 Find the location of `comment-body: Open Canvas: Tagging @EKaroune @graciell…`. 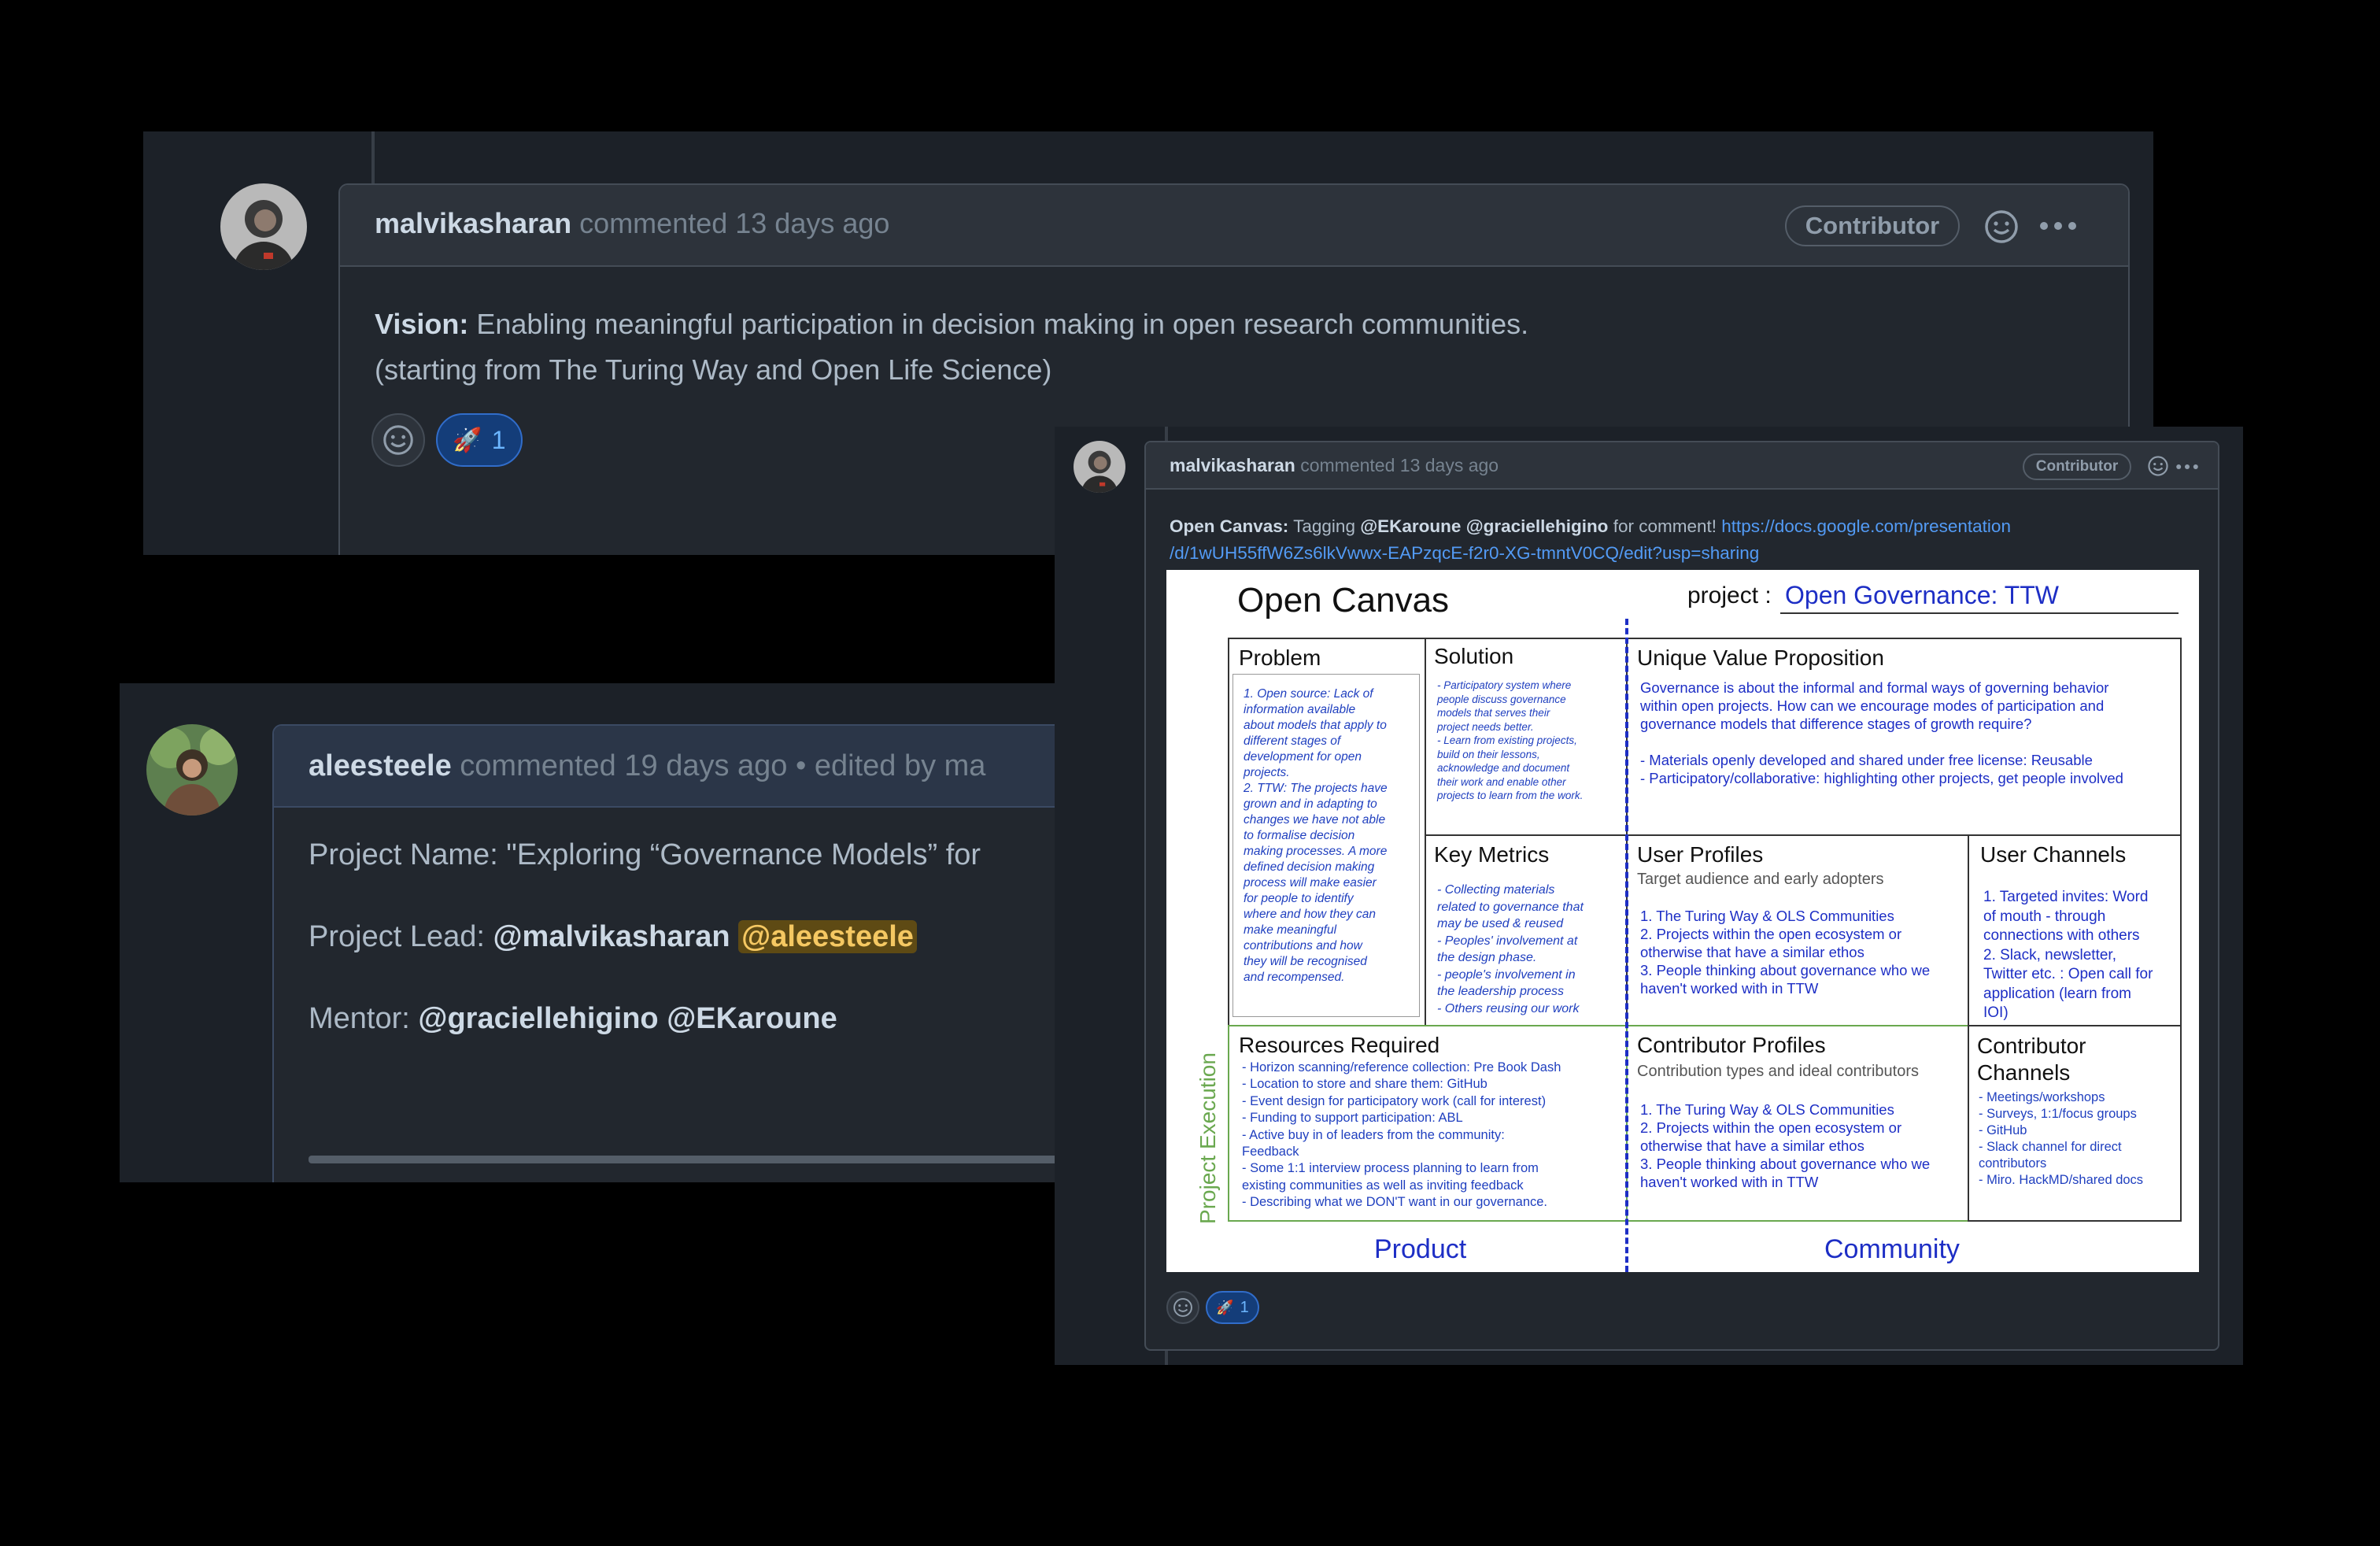

comment-body: Open Canvas: Tagging @EKaroune @graciell… is located at coordinates (1590, 540).